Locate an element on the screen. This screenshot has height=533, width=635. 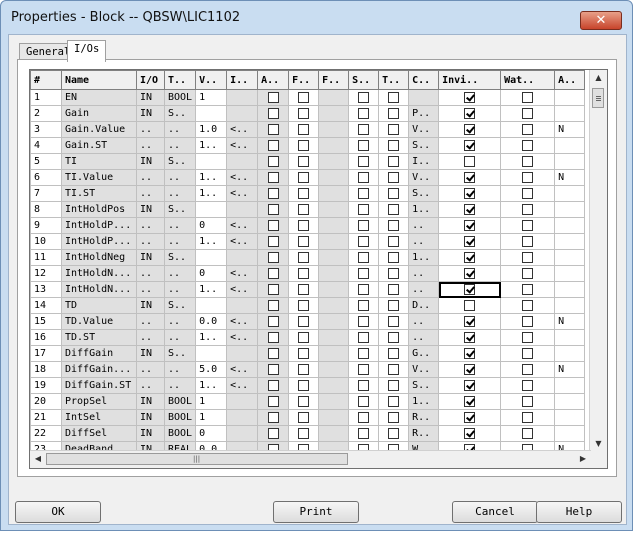
c-cell: V.. is located at coordinates (424, 129).